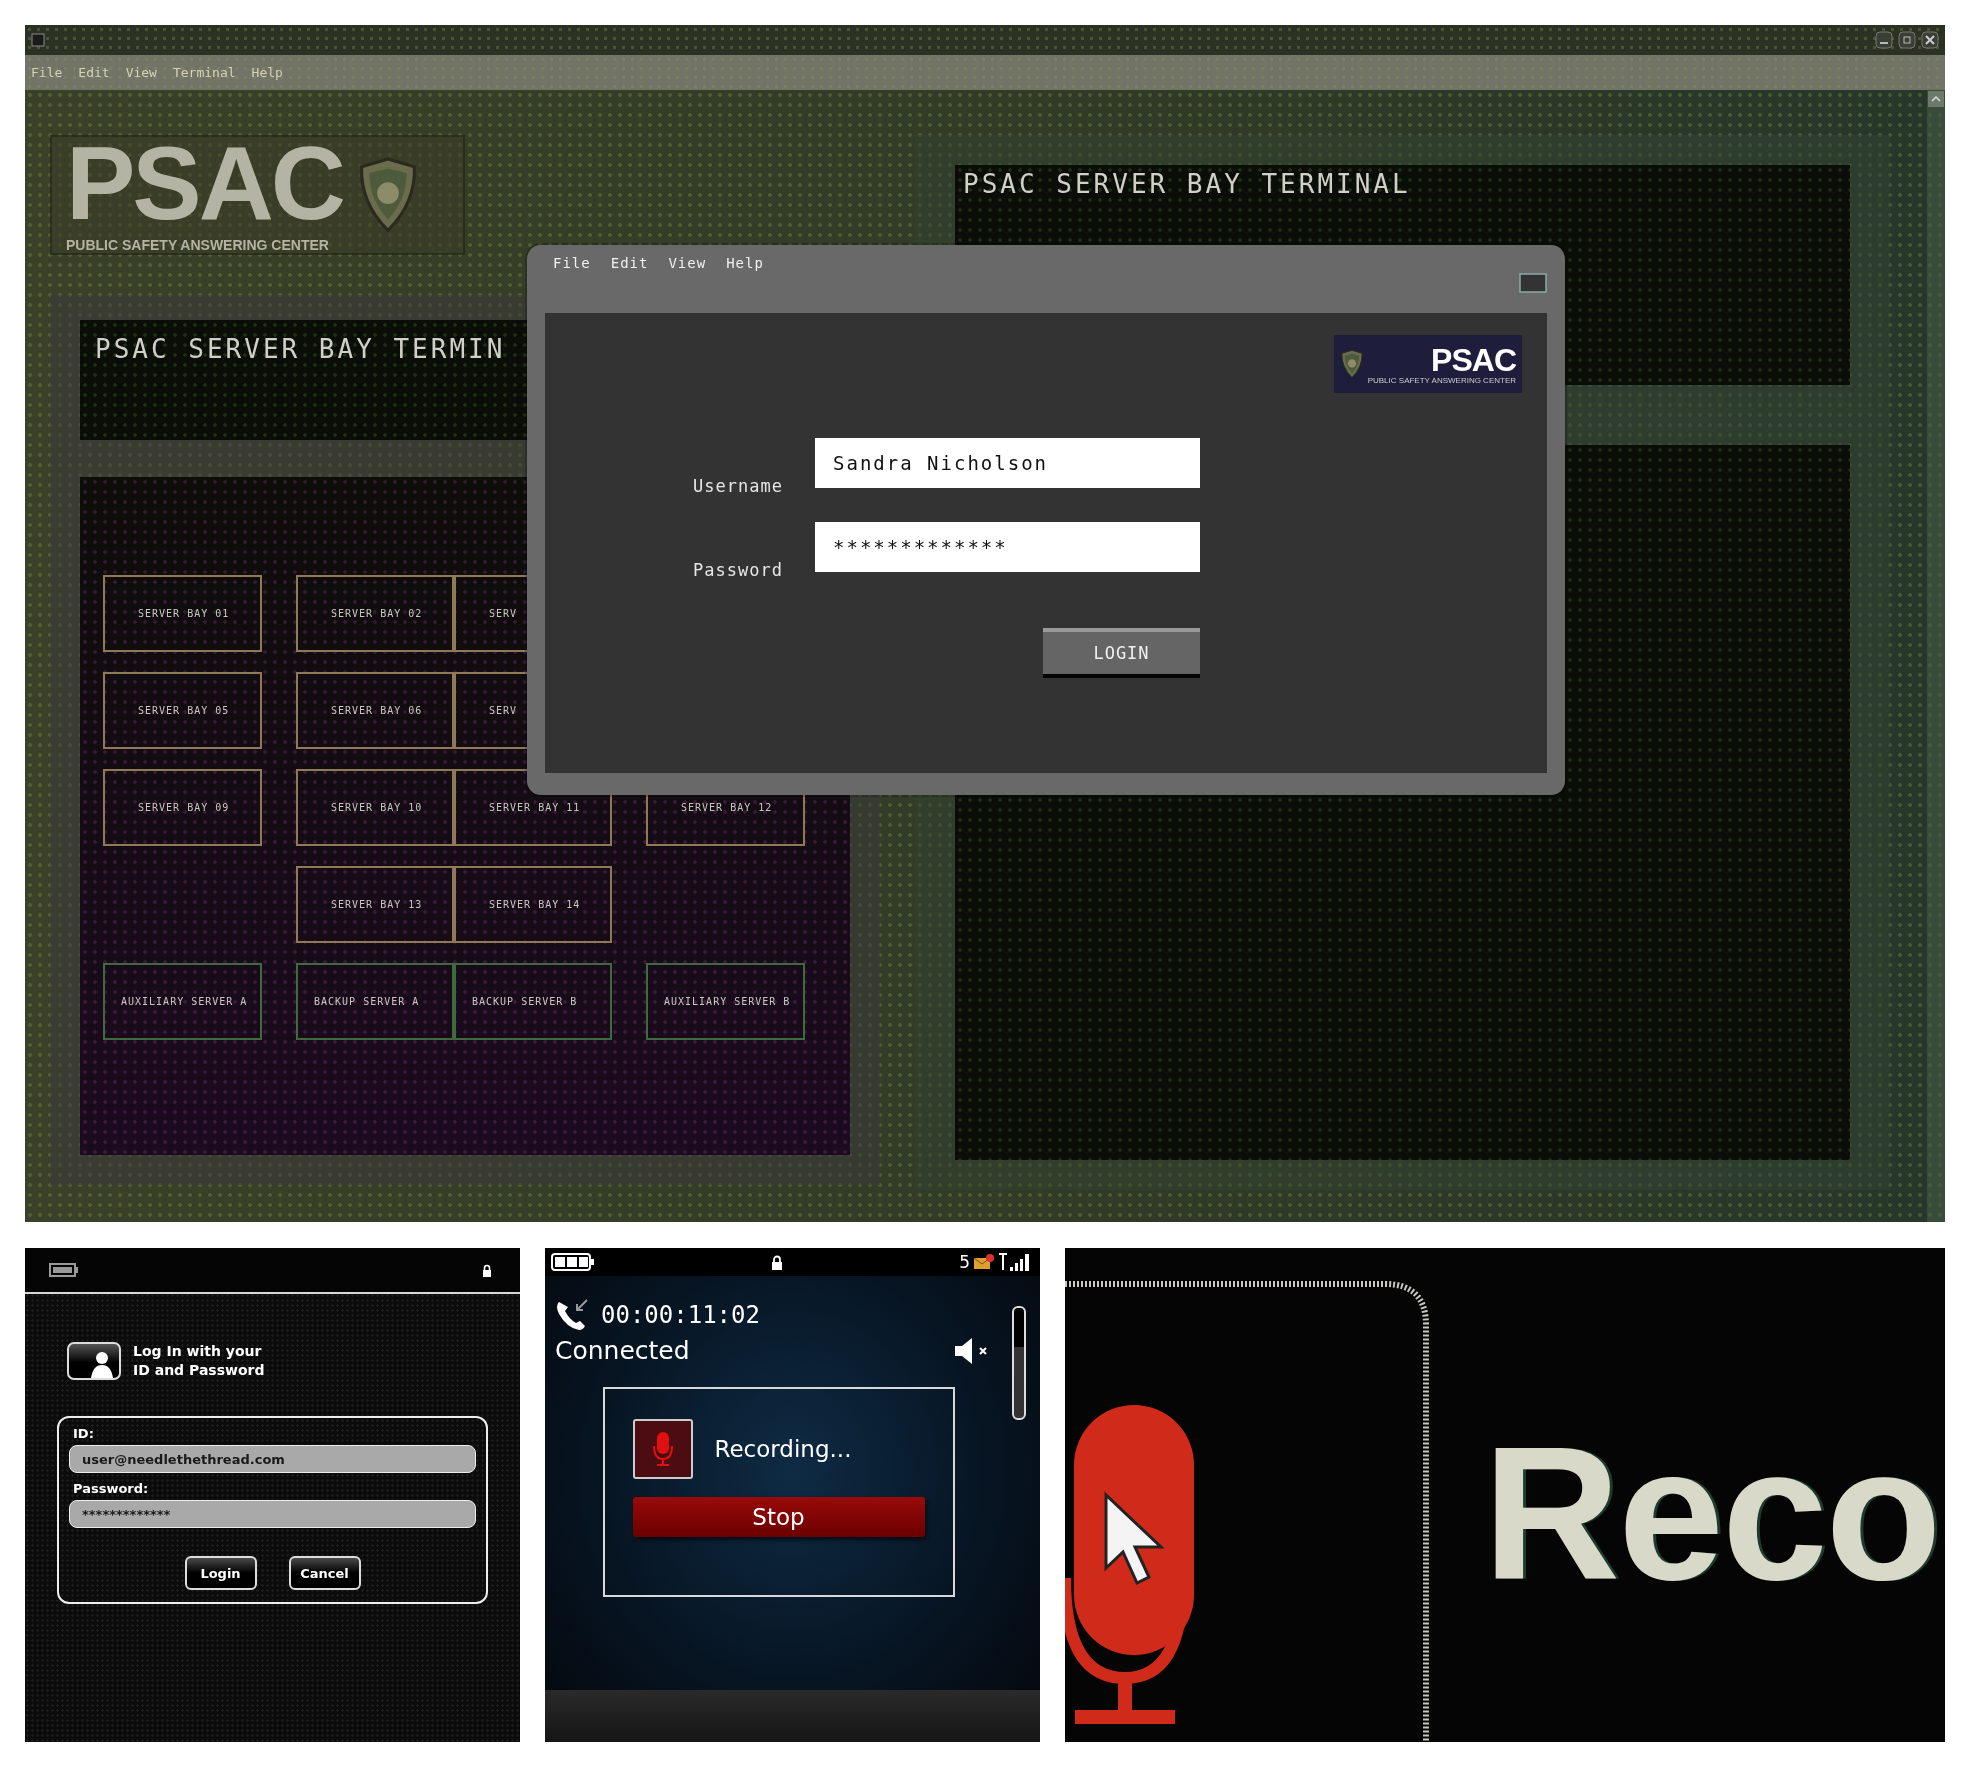 The image size is (1970, 1768). I want to click on server-tile: SERVER BAY 01, so click(182, 613).